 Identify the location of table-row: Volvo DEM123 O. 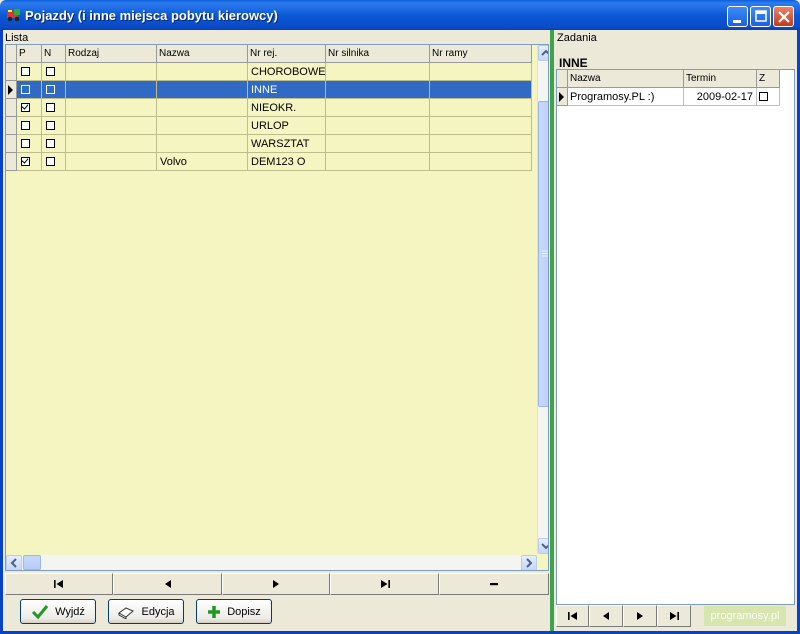
(269, 162).